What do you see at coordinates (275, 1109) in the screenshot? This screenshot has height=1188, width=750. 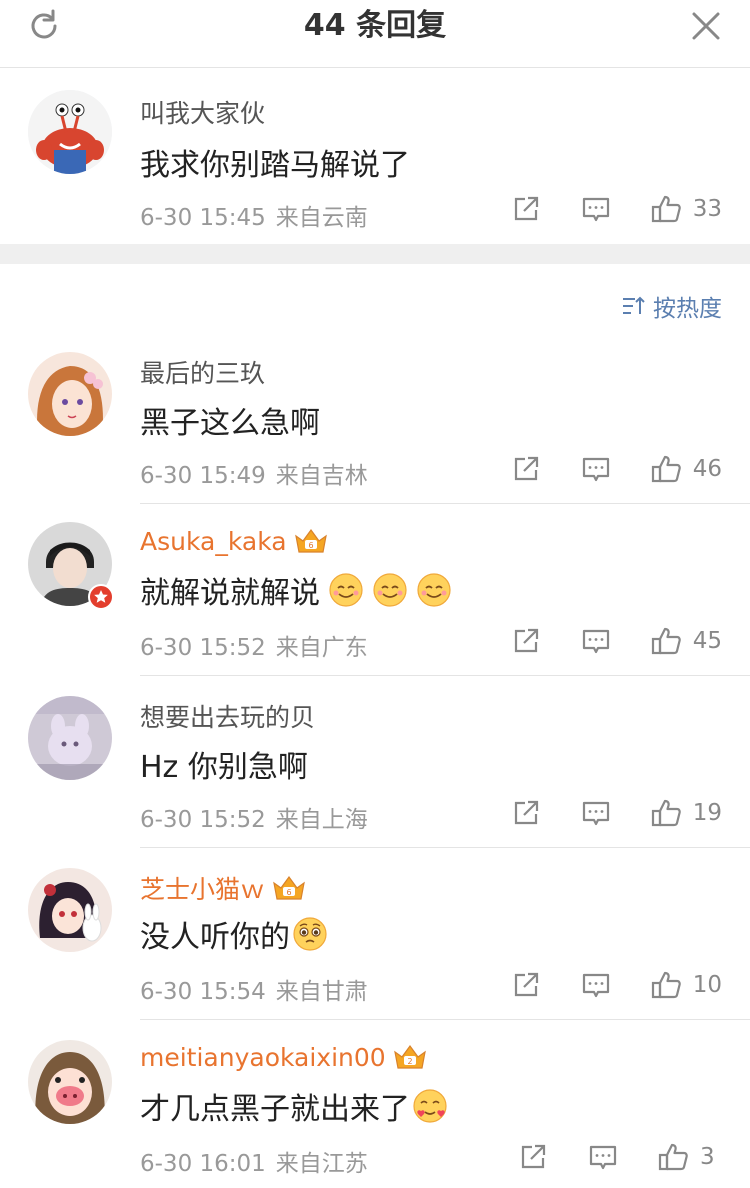 I see `reply-text-content: 才几点黑子就出来了` at bounding box center [275, 1109].